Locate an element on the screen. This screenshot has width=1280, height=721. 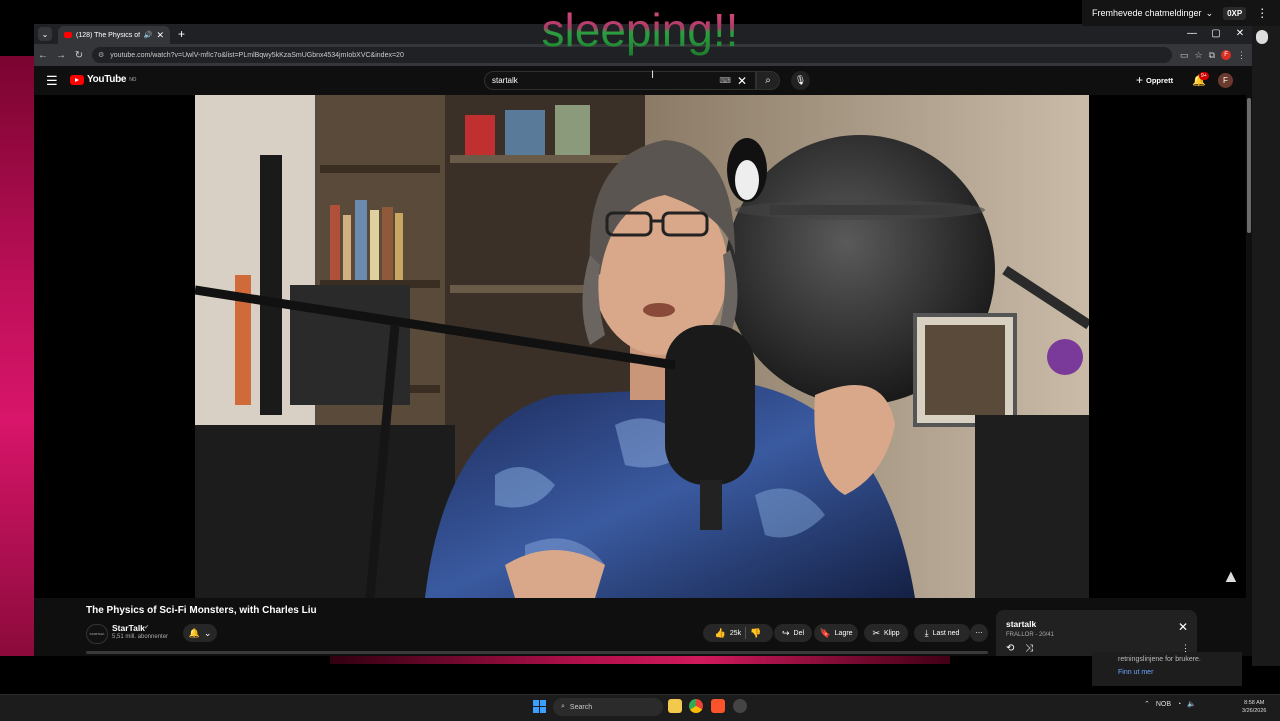
chat-mode-dropdown: Fremhevede chatmeldinger ⌄ is located at coordinates (1147, 13).